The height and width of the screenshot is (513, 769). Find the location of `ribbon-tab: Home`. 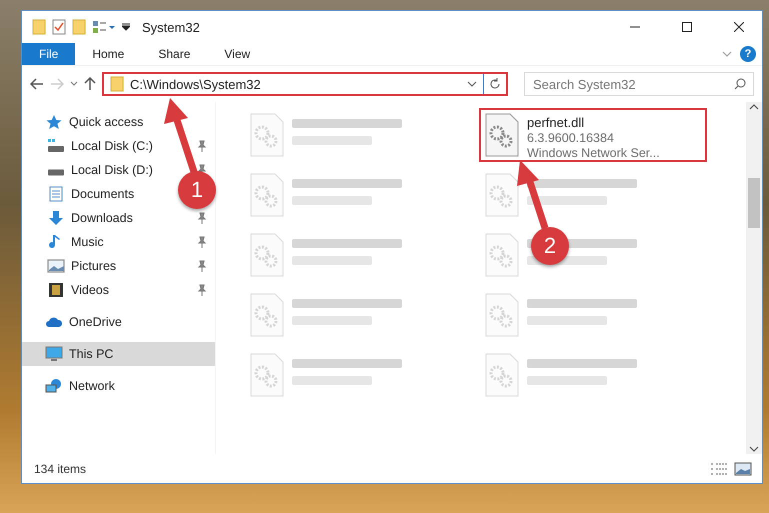

ribbon-tab: Home is located at coordinates (108, 54).